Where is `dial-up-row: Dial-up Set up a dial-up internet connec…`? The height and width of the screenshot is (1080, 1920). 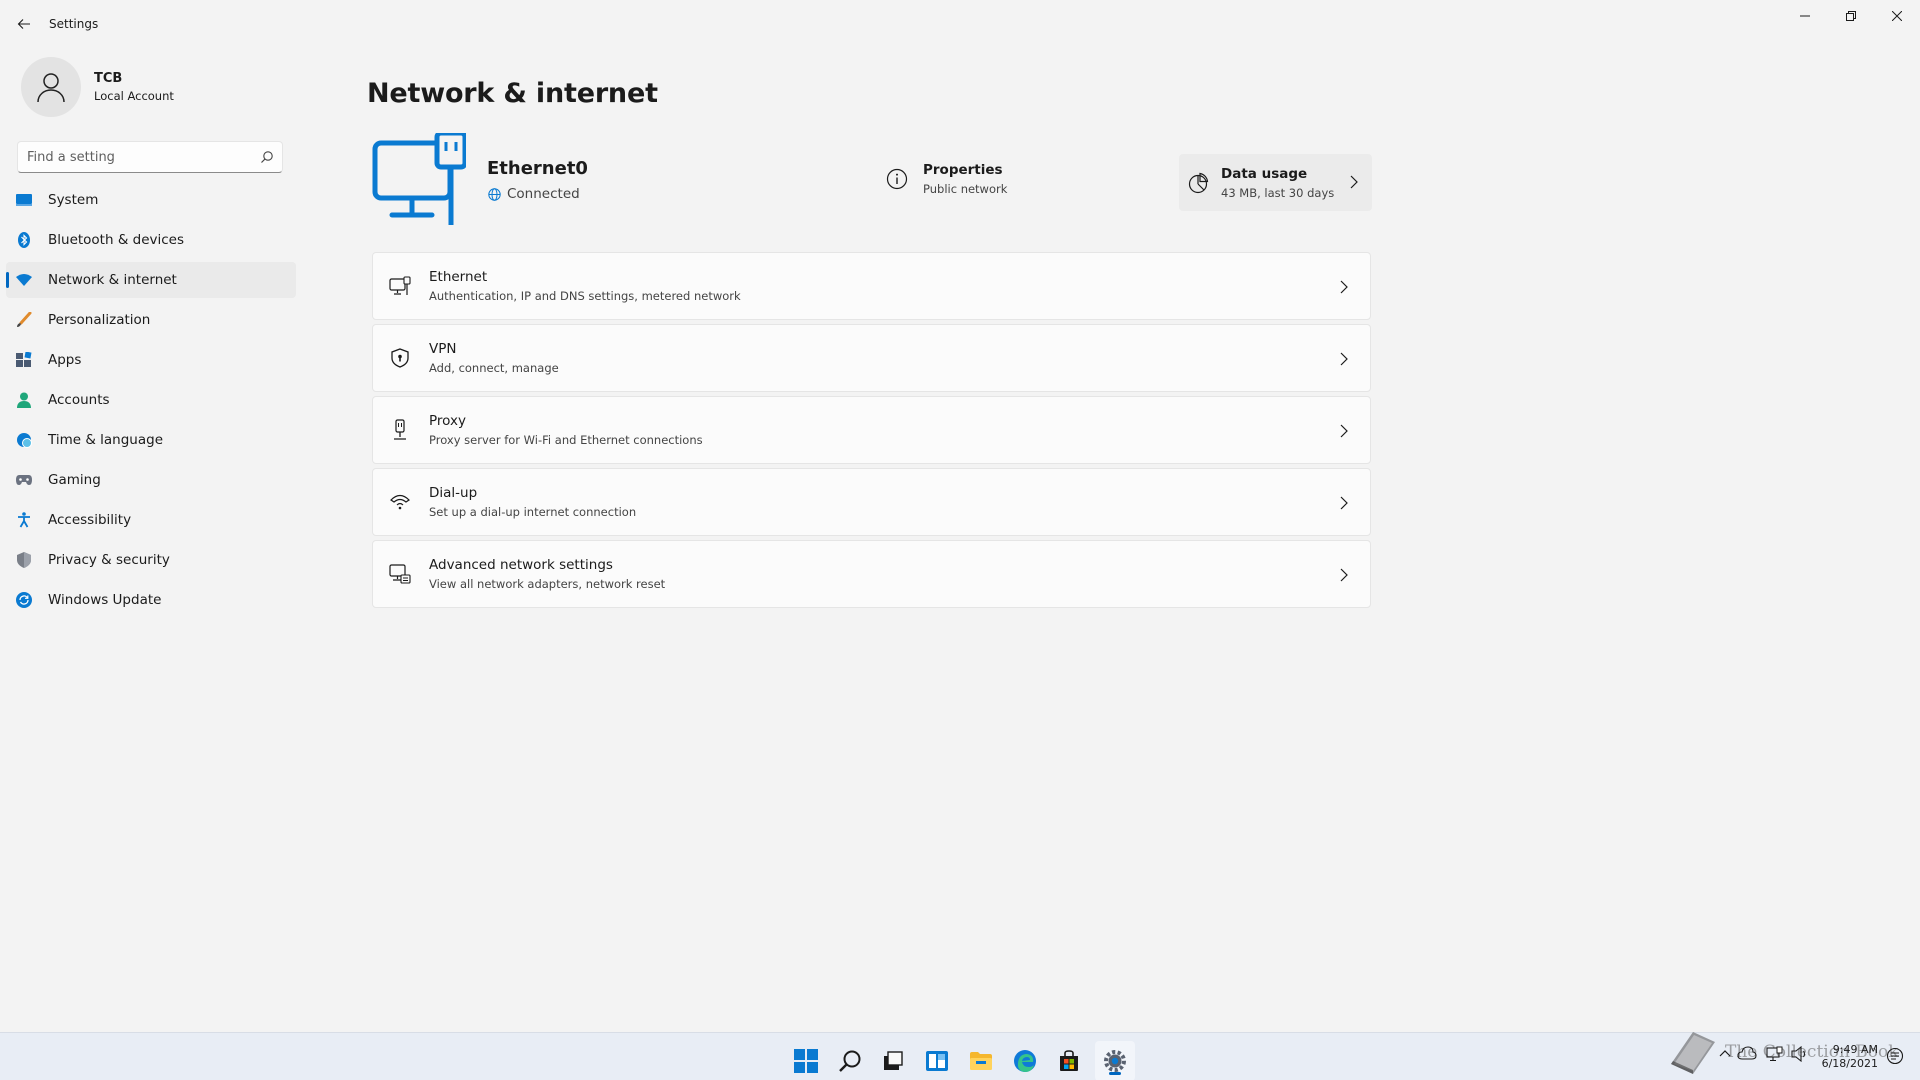 dial-up-row: Dial-up Set up a dial-up internet connec… is located at coordinates (871, 502).